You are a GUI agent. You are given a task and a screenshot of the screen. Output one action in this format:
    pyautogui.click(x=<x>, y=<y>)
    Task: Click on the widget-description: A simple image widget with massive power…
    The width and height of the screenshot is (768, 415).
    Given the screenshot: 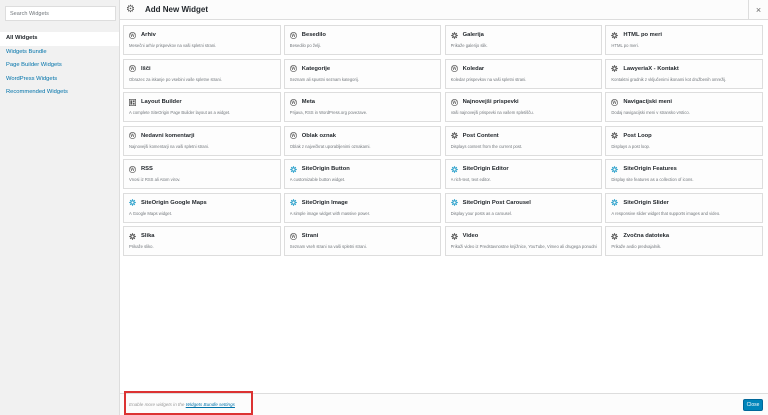 What is the action you would take?
    pyautogui.click(x=330, y=213)
    